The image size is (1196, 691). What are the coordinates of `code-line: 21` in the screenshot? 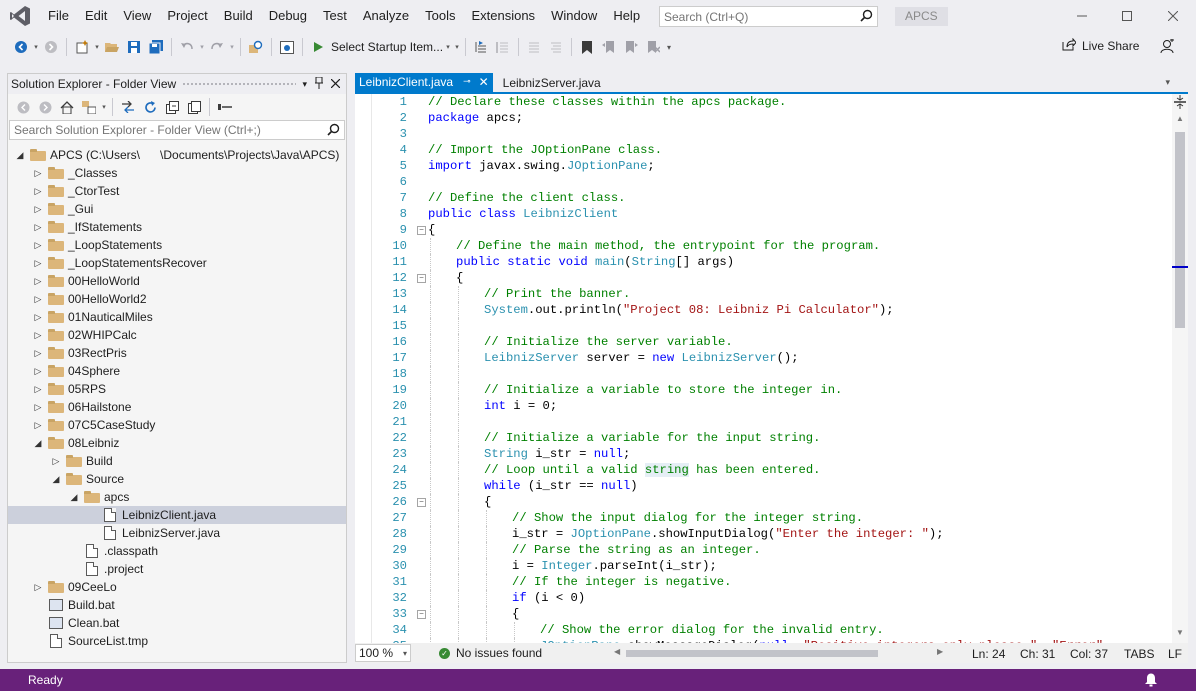 It's located at (764, 422).